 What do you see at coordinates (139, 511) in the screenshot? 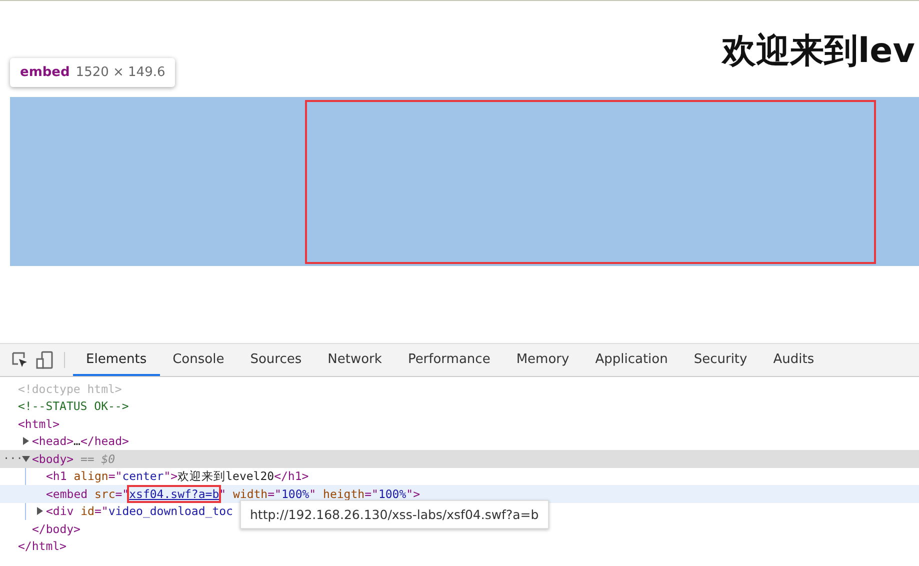
I see `code-text: <div id="video_download_toc` at bounding box center [139, 511].